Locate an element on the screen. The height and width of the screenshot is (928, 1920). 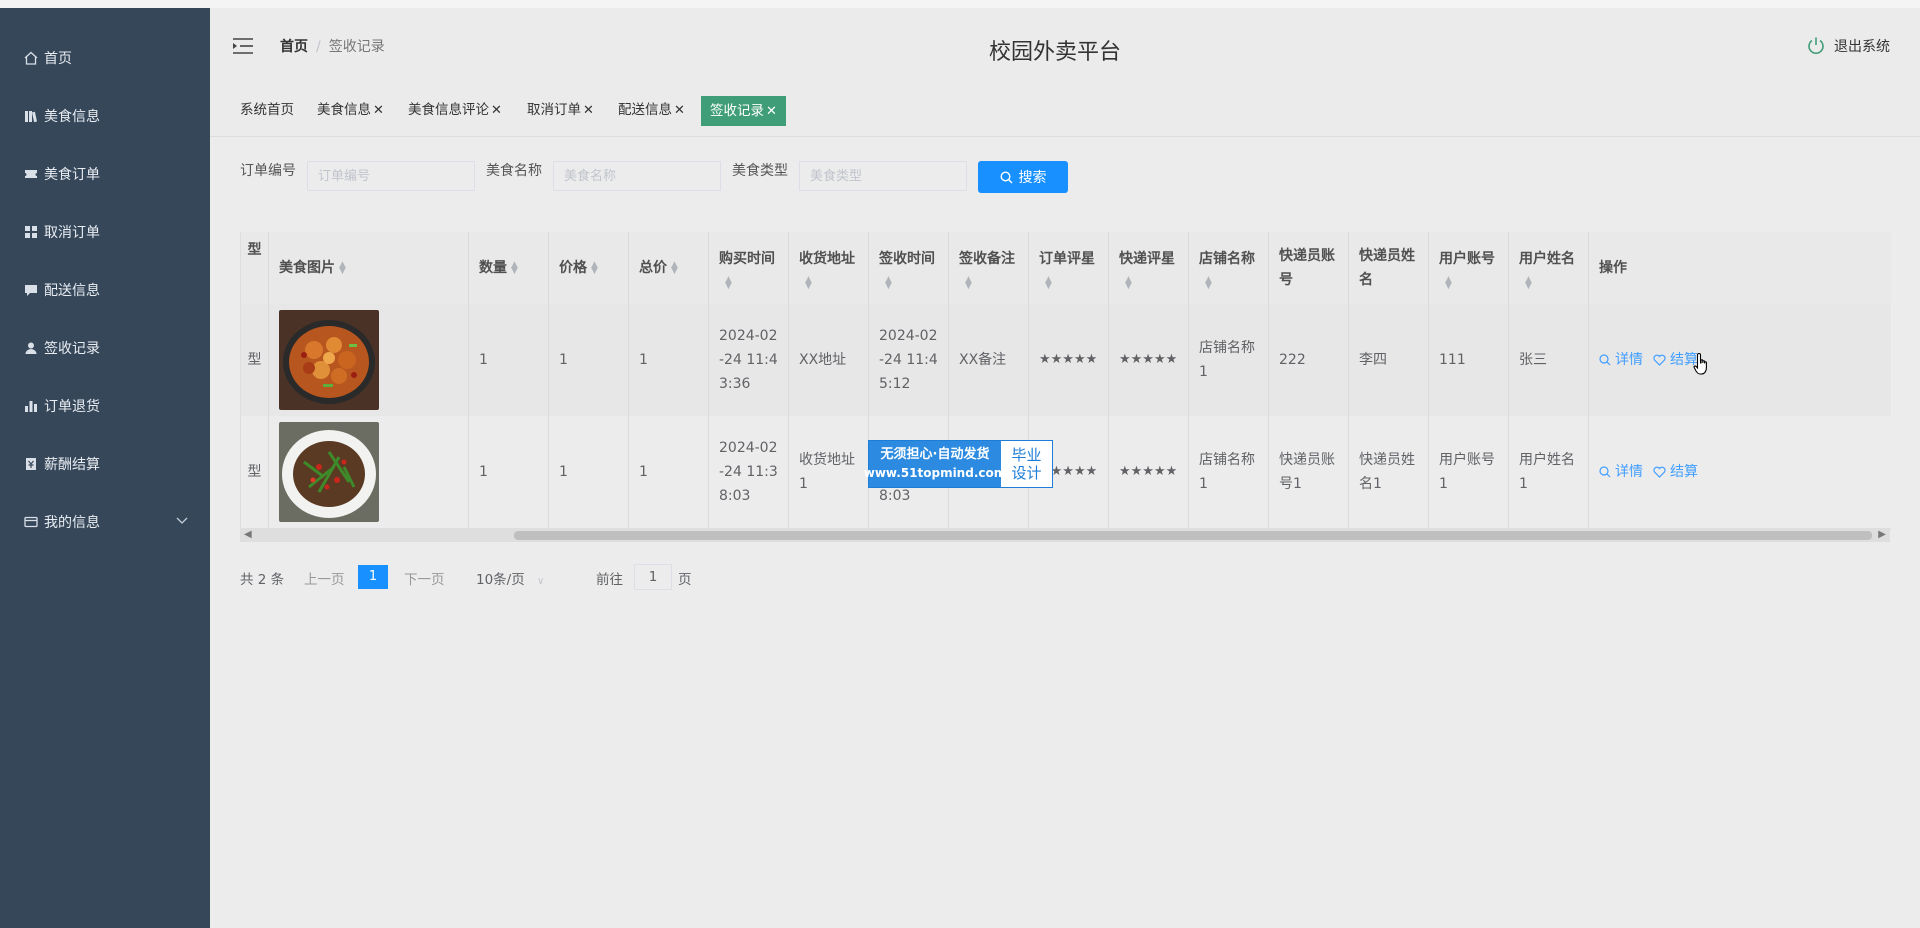
watermark-right2: 设计 is located at coordinates (1026, 473).